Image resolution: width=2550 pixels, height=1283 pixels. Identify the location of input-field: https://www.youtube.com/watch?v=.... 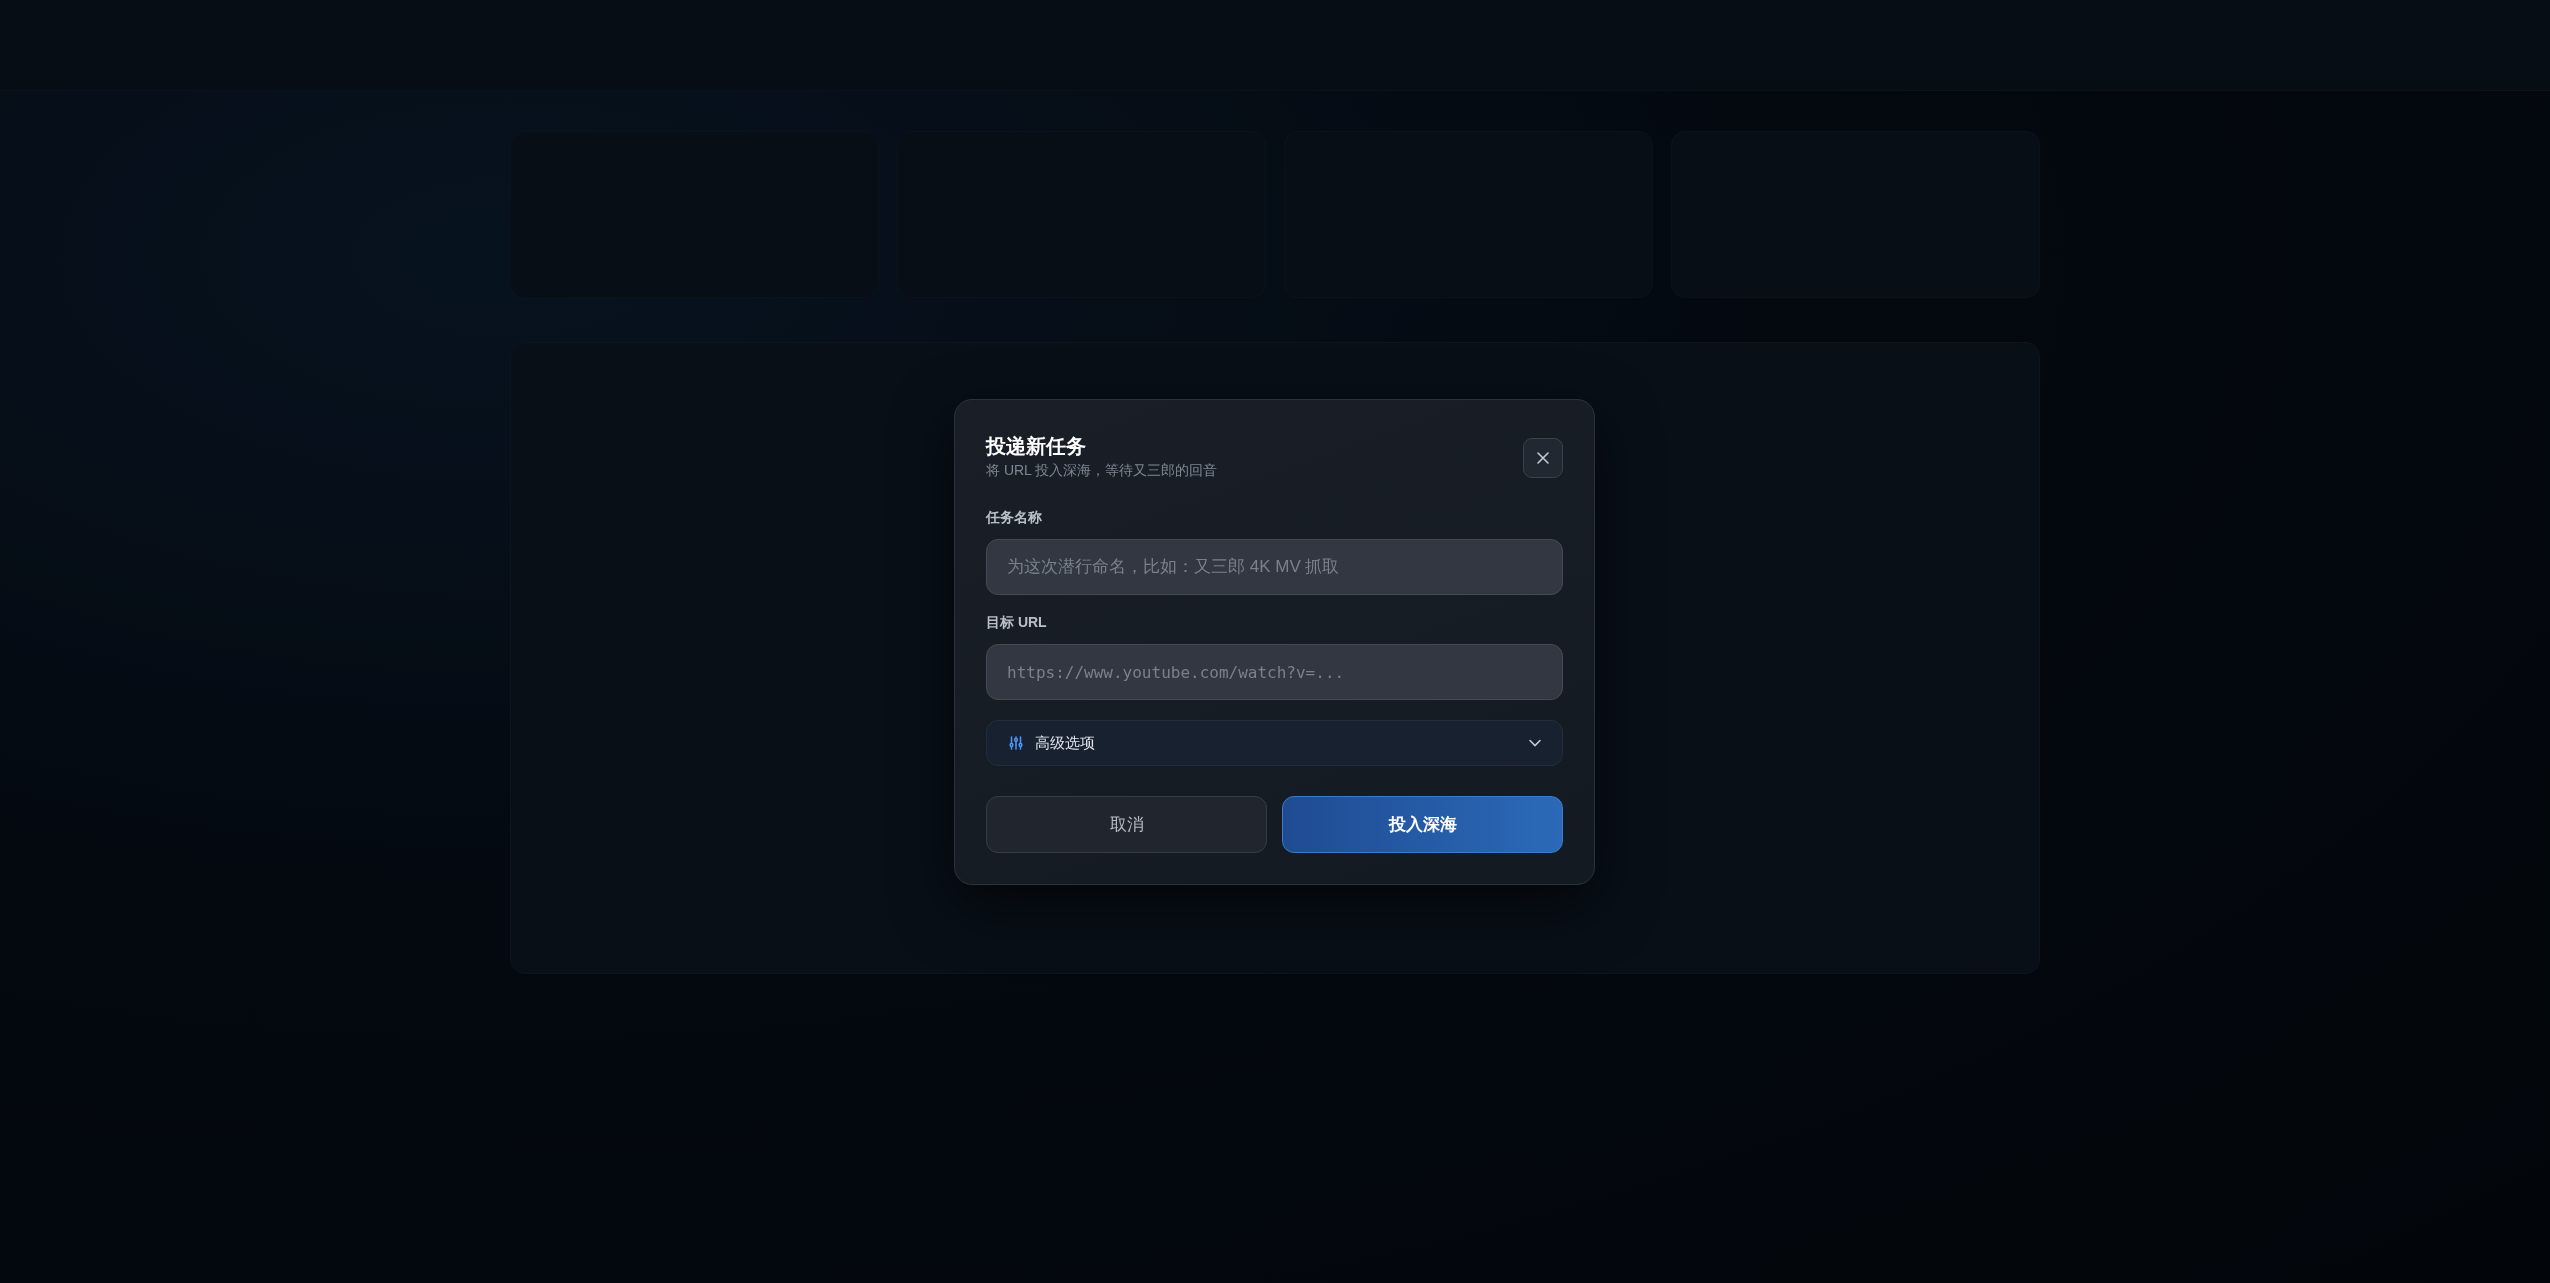
(1274, 672).